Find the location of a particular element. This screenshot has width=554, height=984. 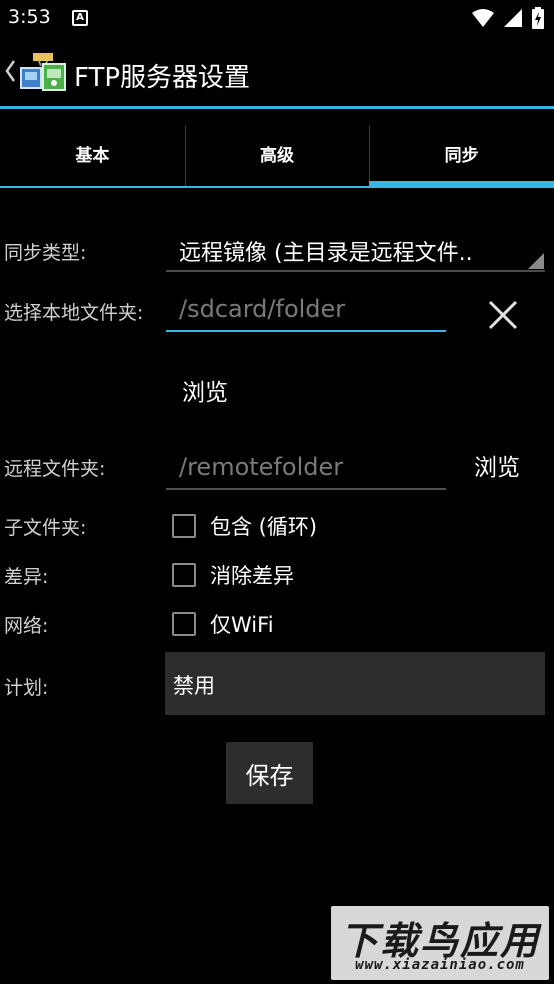

page-title: FTP服务器设置 is located at coordinates (162, 78).